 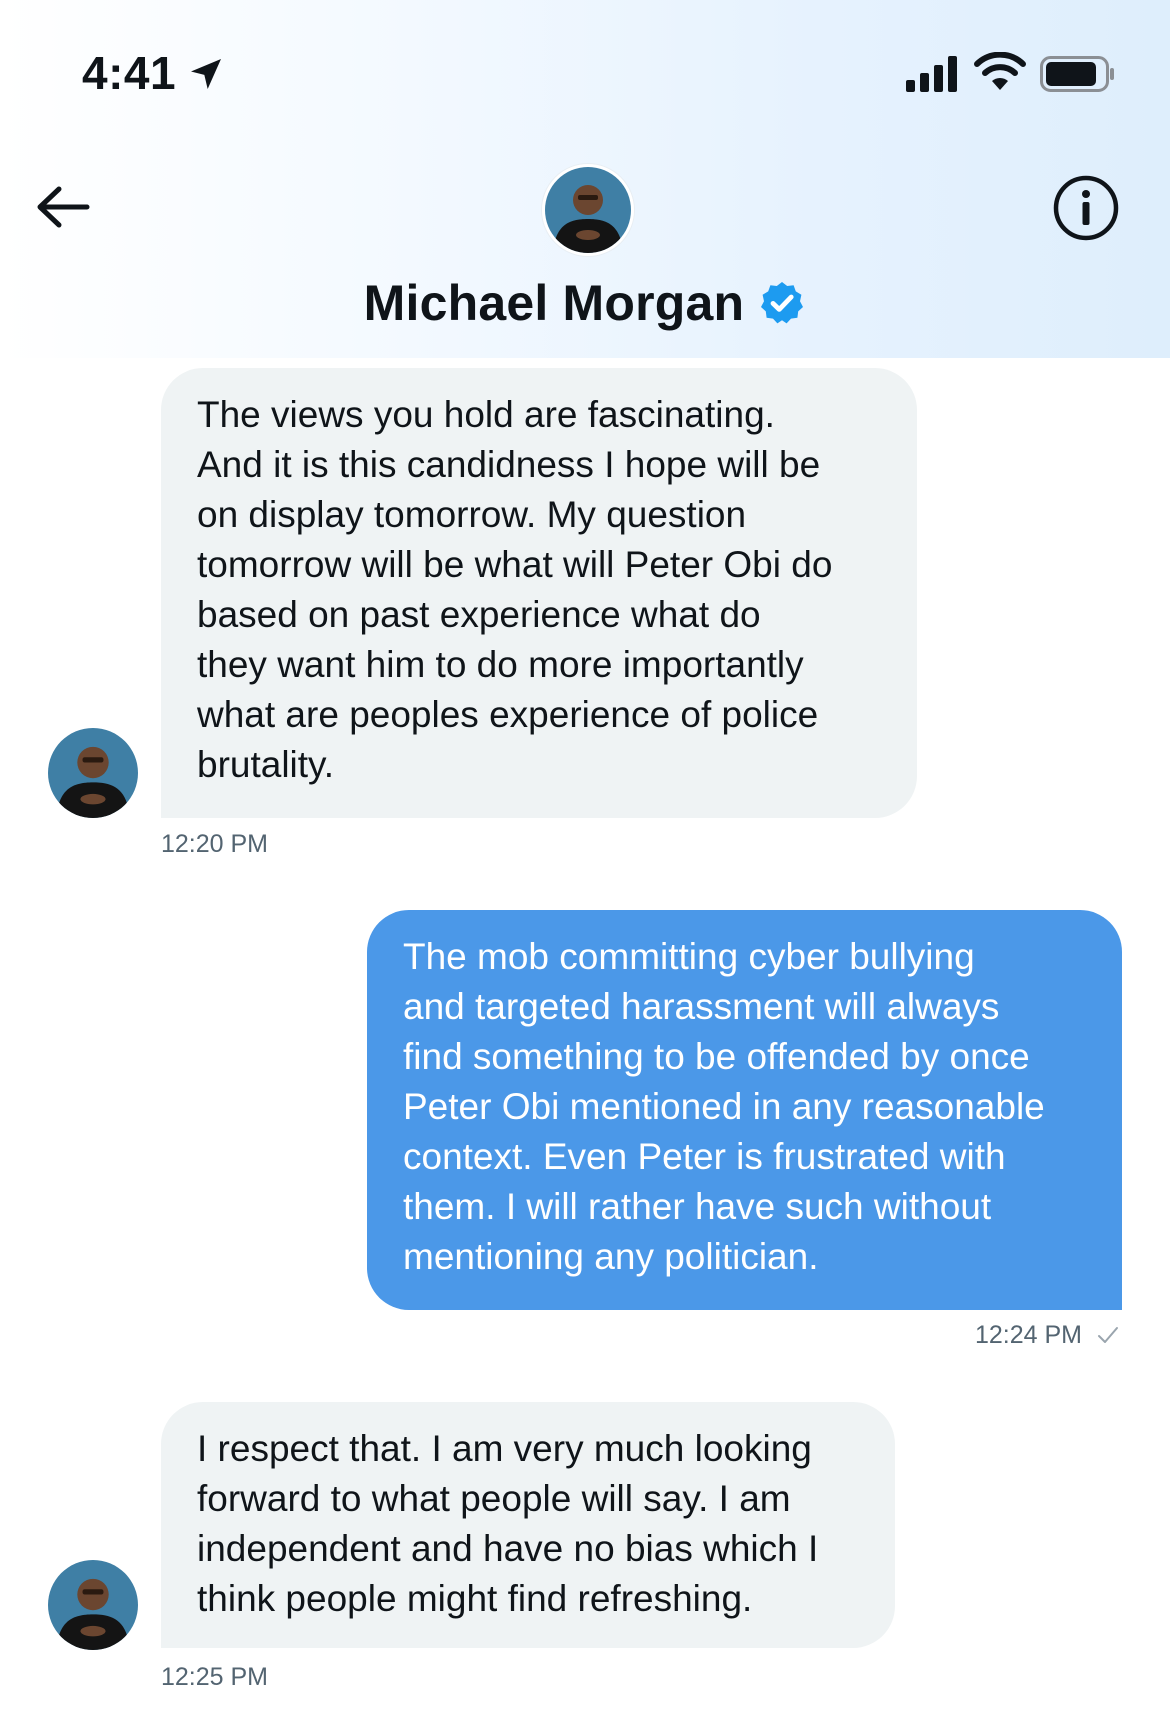 I want to click on status-bar: 4:41, so click(x=585, y=70).